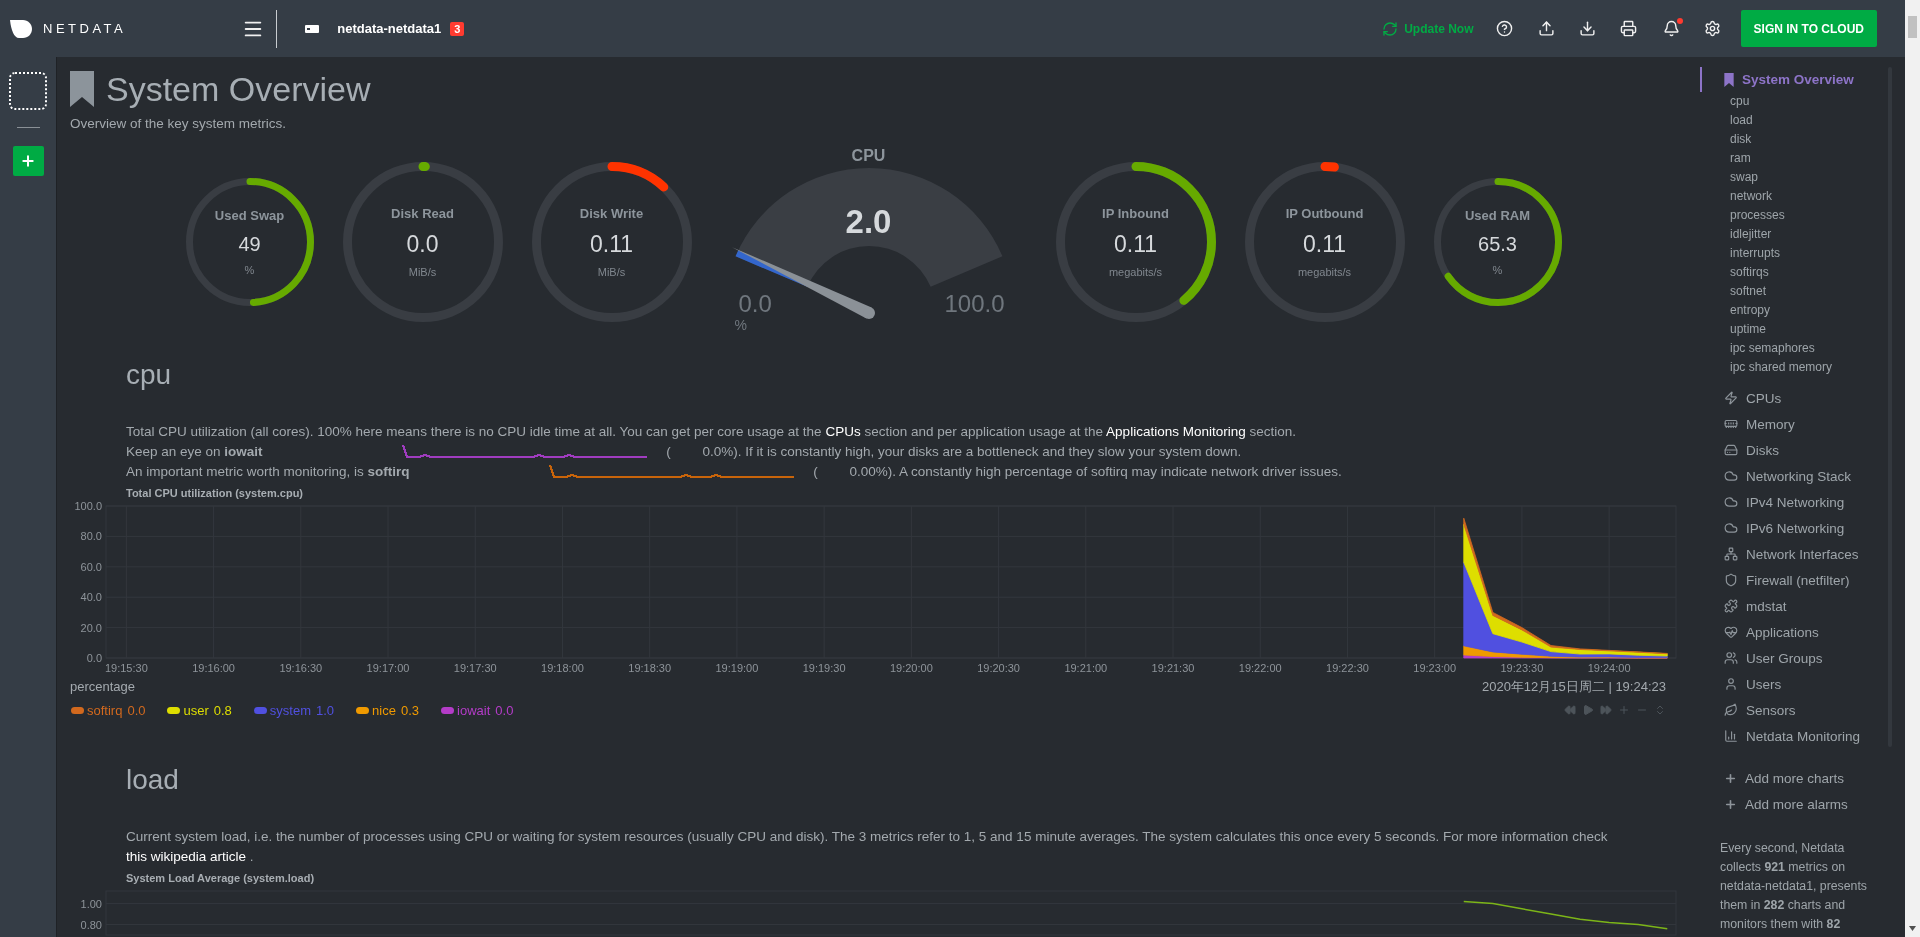 The image size is (1920, 937). What do you see at coordinates (1347, 668) in the screenshot?
I see `axis-label: 19:22:30` at bounding box center [1347, 668].